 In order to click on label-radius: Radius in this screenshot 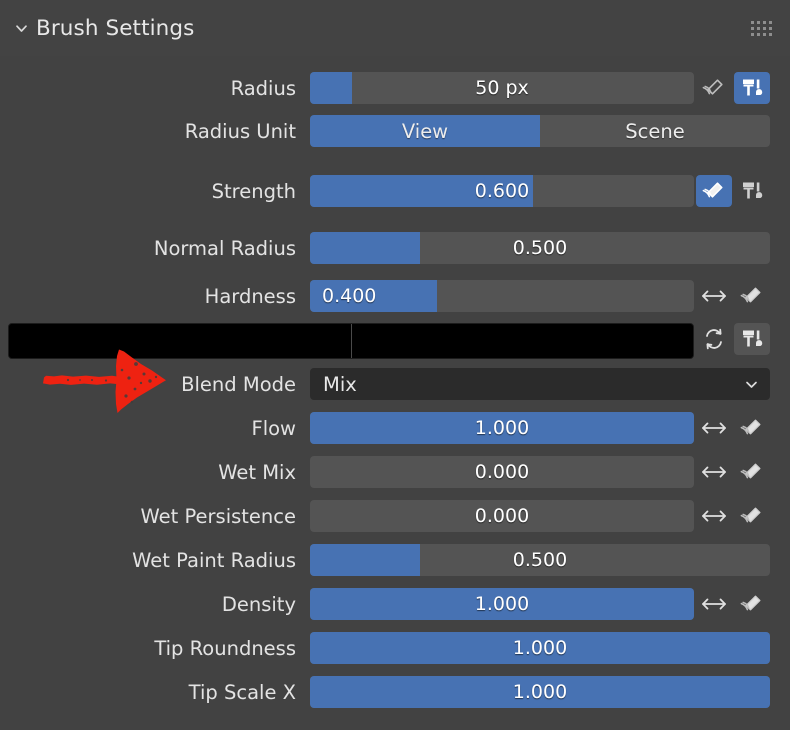, I will do `click(263, 88)`.